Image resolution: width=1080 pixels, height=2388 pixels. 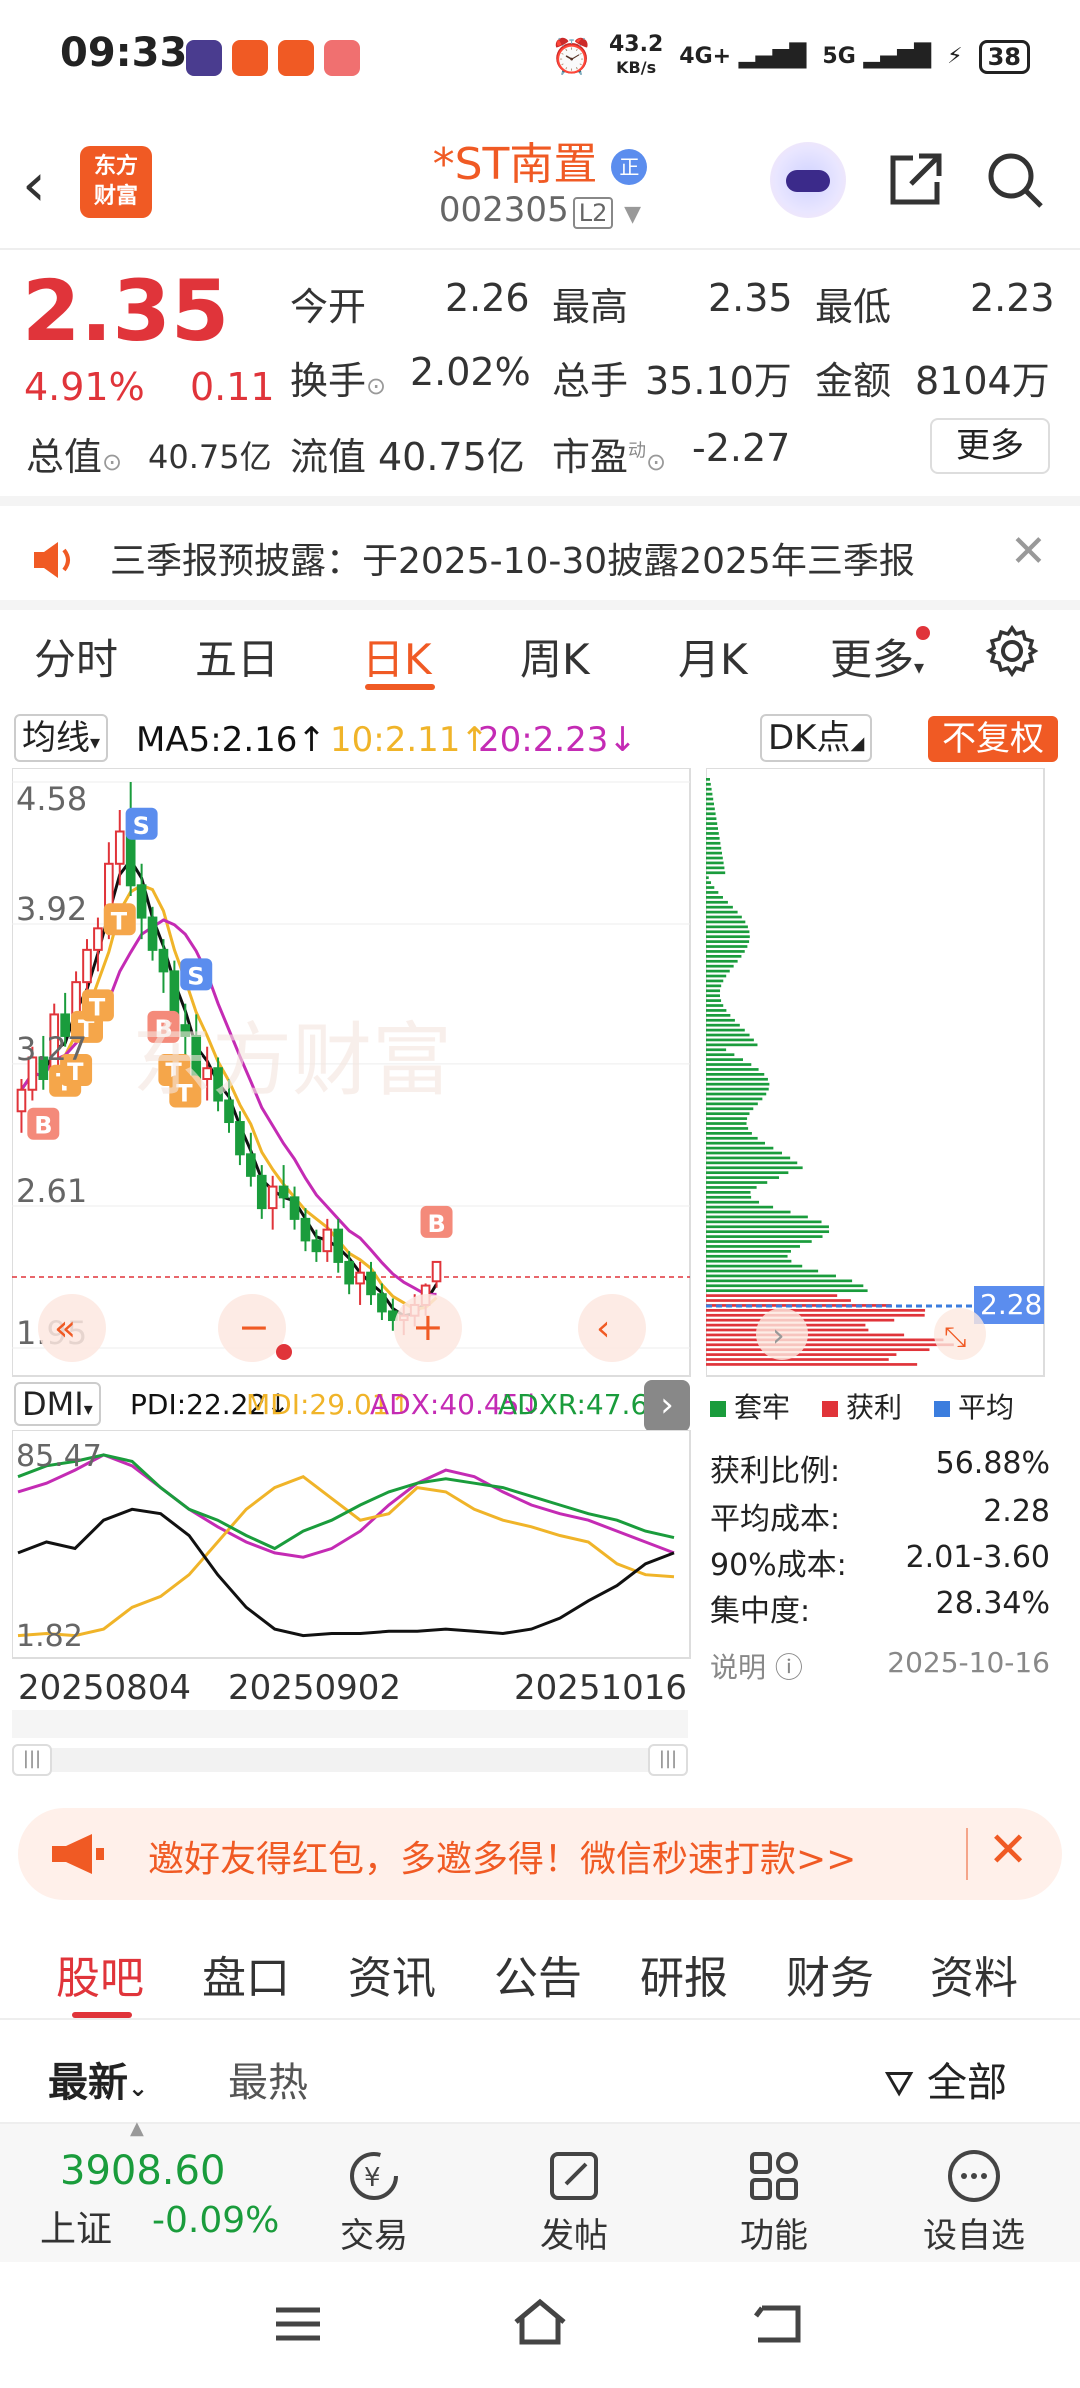 What do you see at coordinates (668, 1760) in the screenshot?
I see `scroll-handle-right: |||` at bounding box center [668, 1760].